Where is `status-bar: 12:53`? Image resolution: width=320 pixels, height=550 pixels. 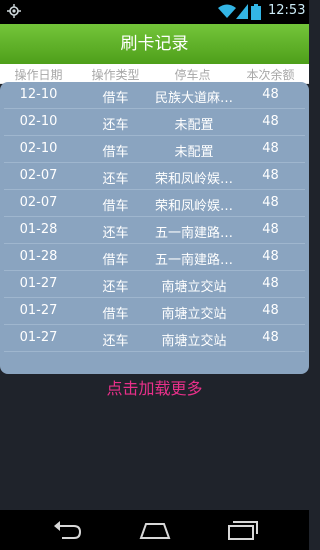
status-bar: 12:53 is located at coordinates (154, 12).